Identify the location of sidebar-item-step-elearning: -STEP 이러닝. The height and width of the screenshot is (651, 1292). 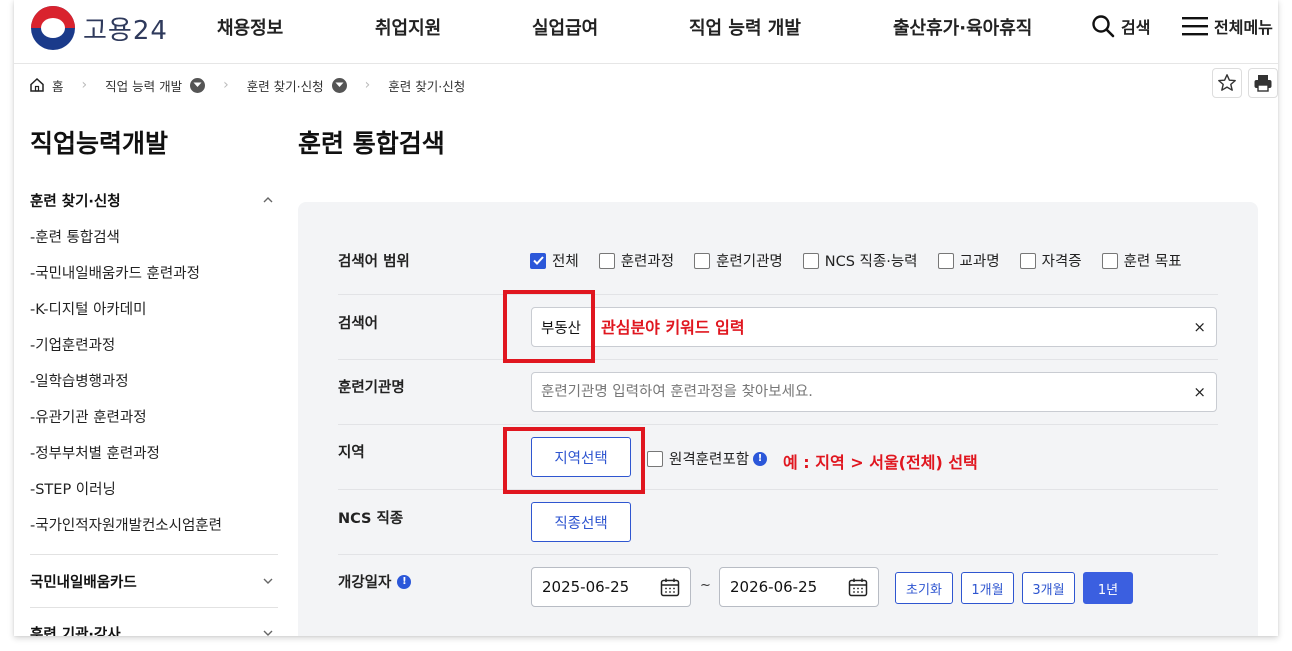
(73, 488).